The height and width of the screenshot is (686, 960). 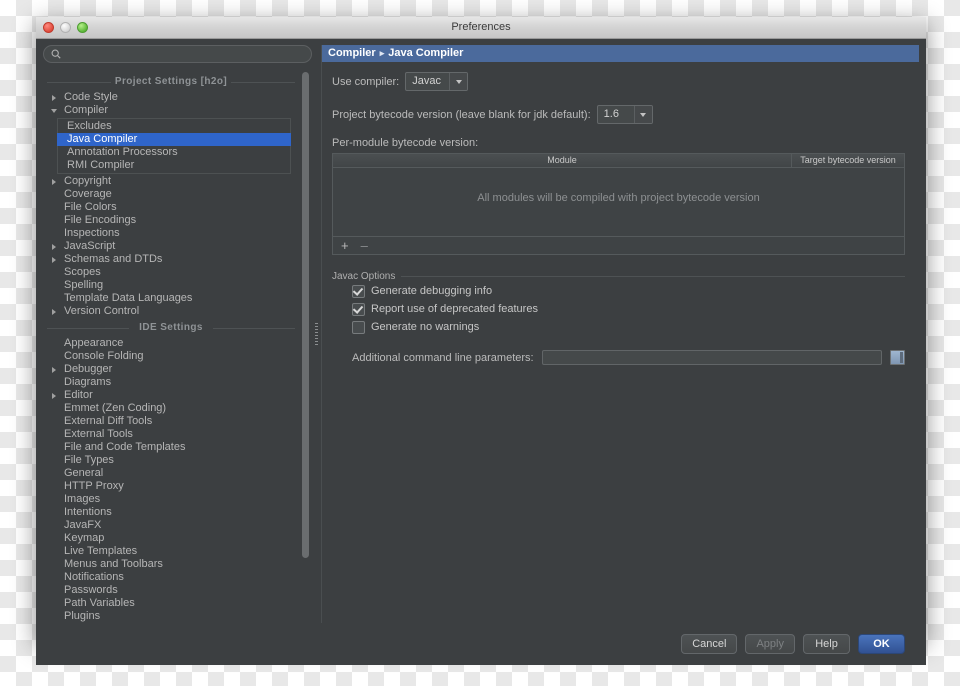 What do you see at coordinates (171, 525) in the screenshot?
I see `sidebar-item-javafx: JavaFX` at bounding box center [171, 525].